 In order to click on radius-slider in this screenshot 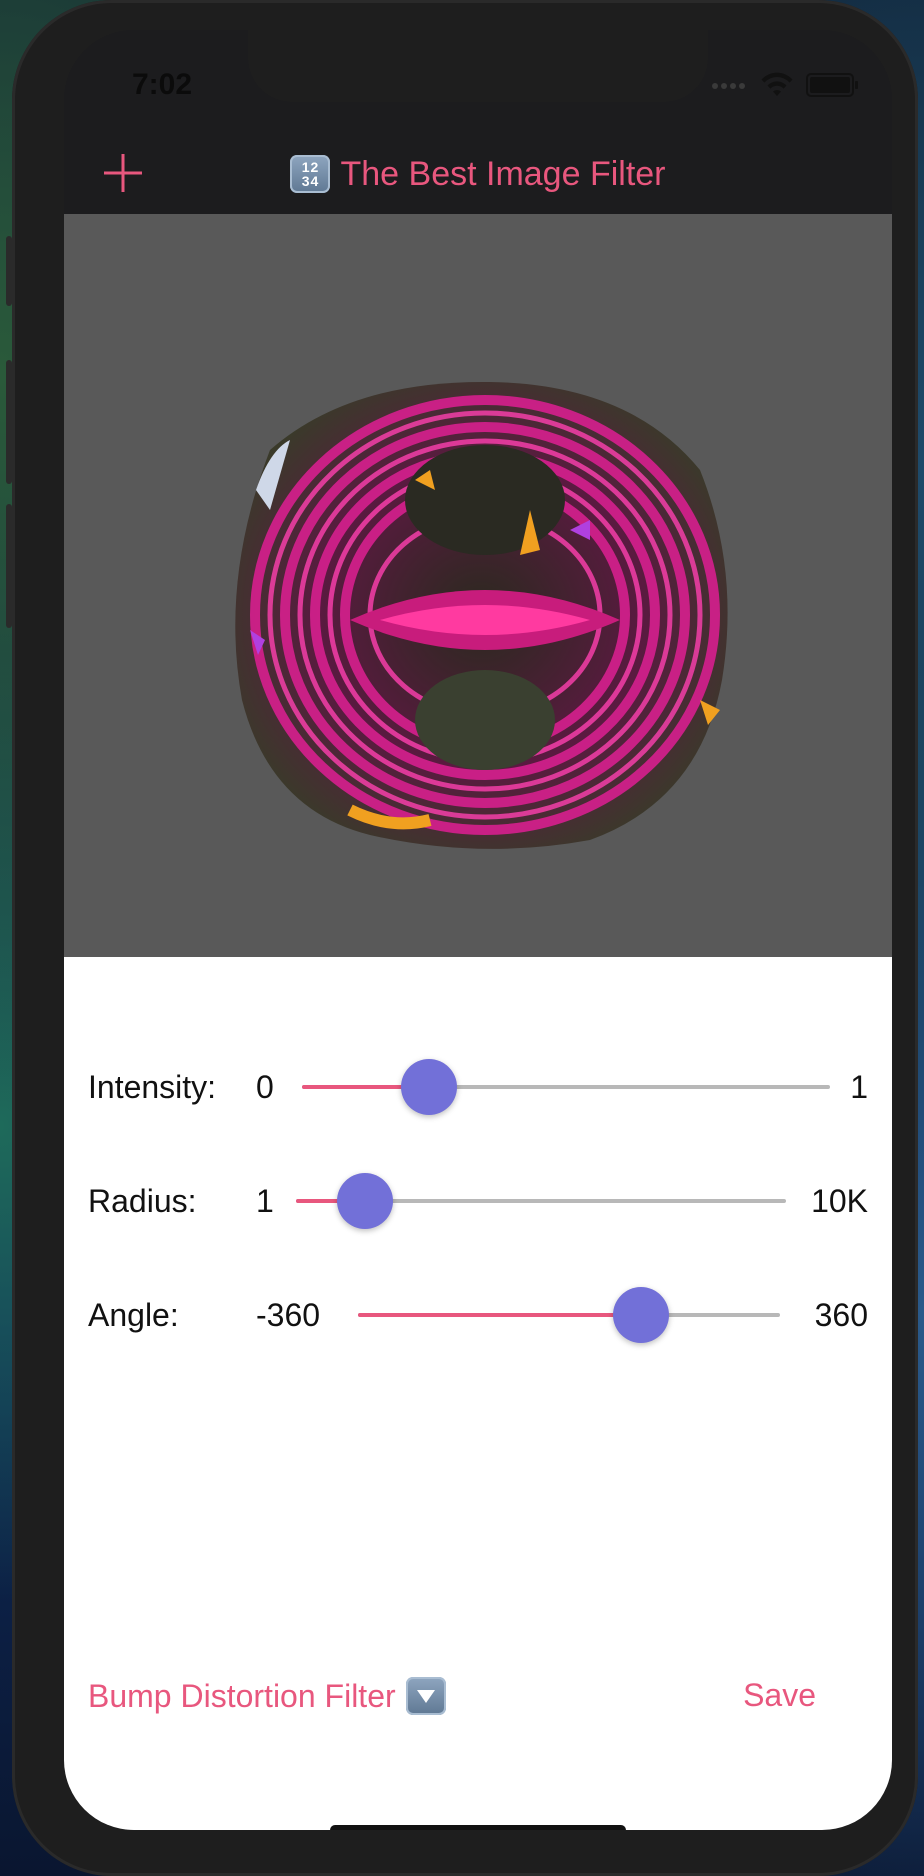, I will do `click(541, 1201)`.